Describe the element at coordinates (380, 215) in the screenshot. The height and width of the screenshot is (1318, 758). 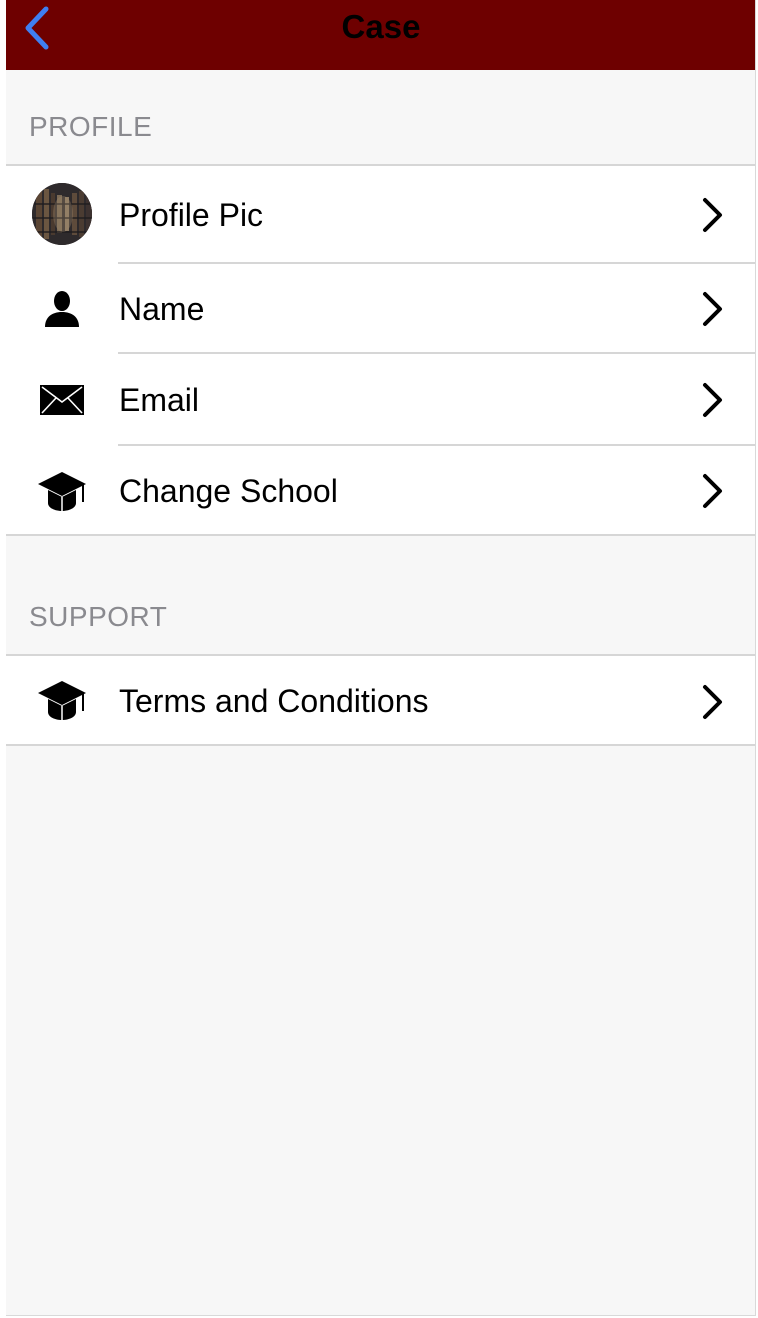
I see `row-profile-pic: Profile Pic` at that location.